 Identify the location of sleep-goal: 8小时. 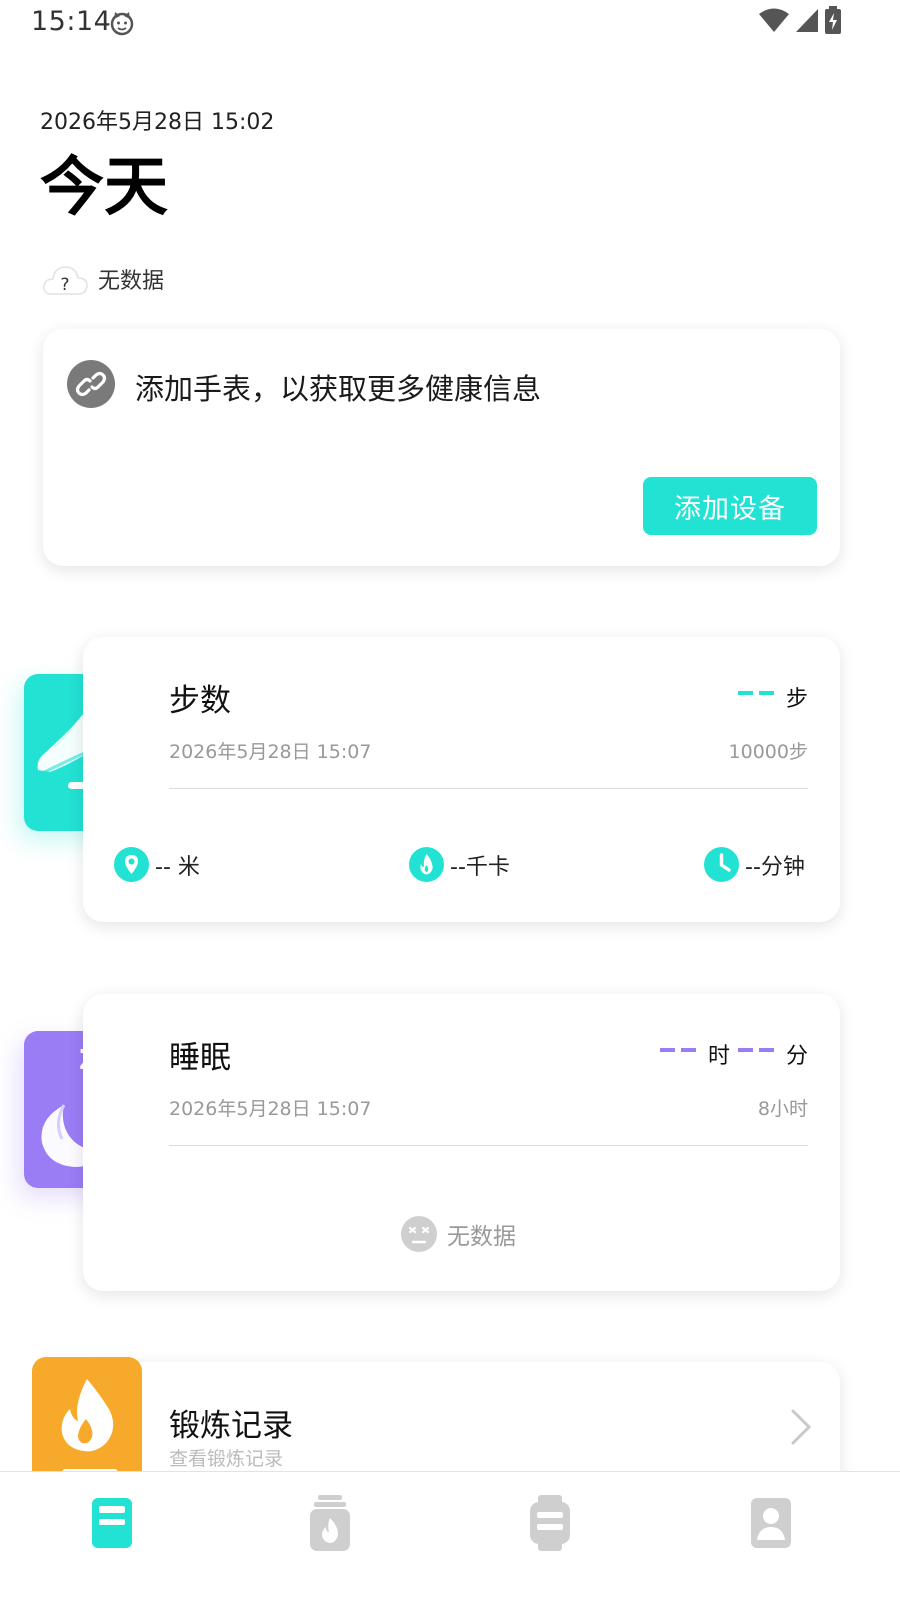
(782, 1109).